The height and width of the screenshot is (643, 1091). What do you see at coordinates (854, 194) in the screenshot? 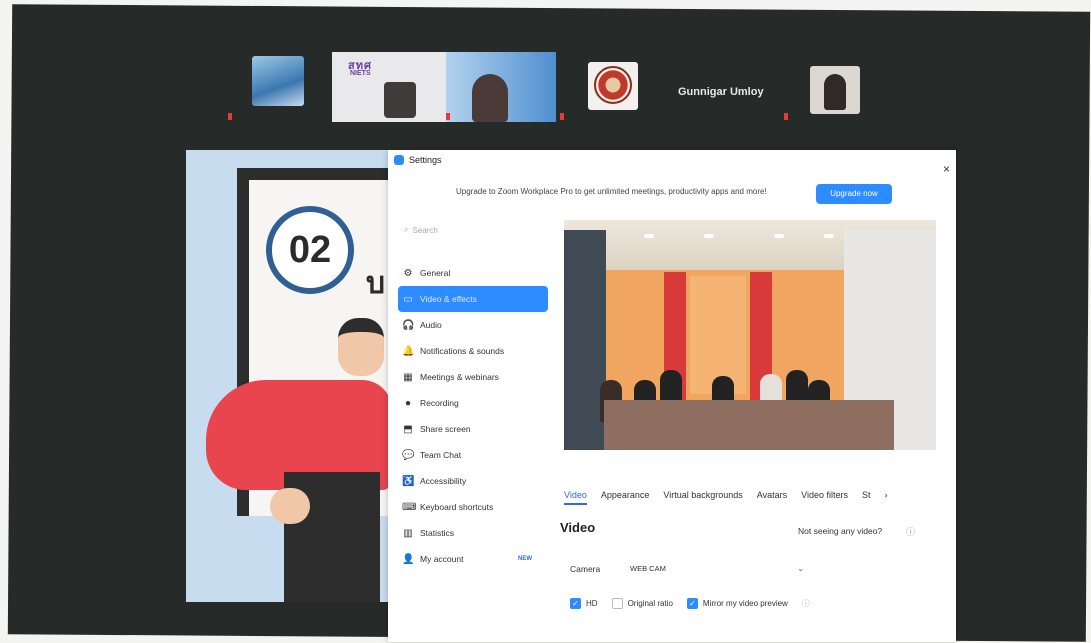
I see `upgrade-now-button: Upgrade now` at bounding box center [854, 194].